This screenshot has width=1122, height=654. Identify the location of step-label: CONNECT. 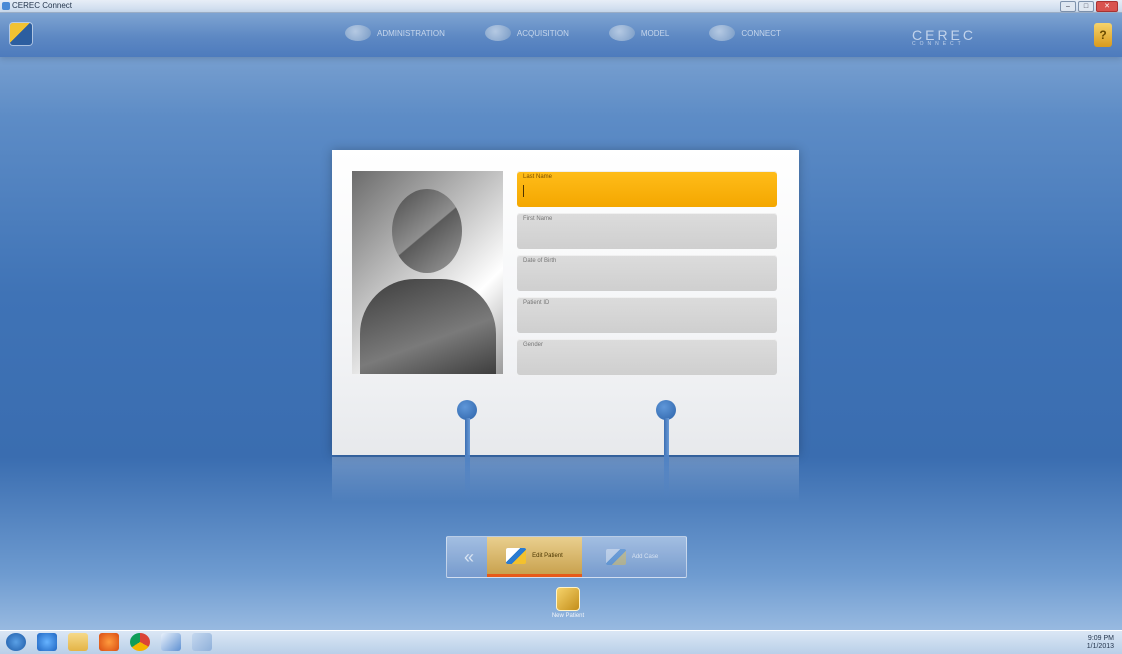
(761, 33).